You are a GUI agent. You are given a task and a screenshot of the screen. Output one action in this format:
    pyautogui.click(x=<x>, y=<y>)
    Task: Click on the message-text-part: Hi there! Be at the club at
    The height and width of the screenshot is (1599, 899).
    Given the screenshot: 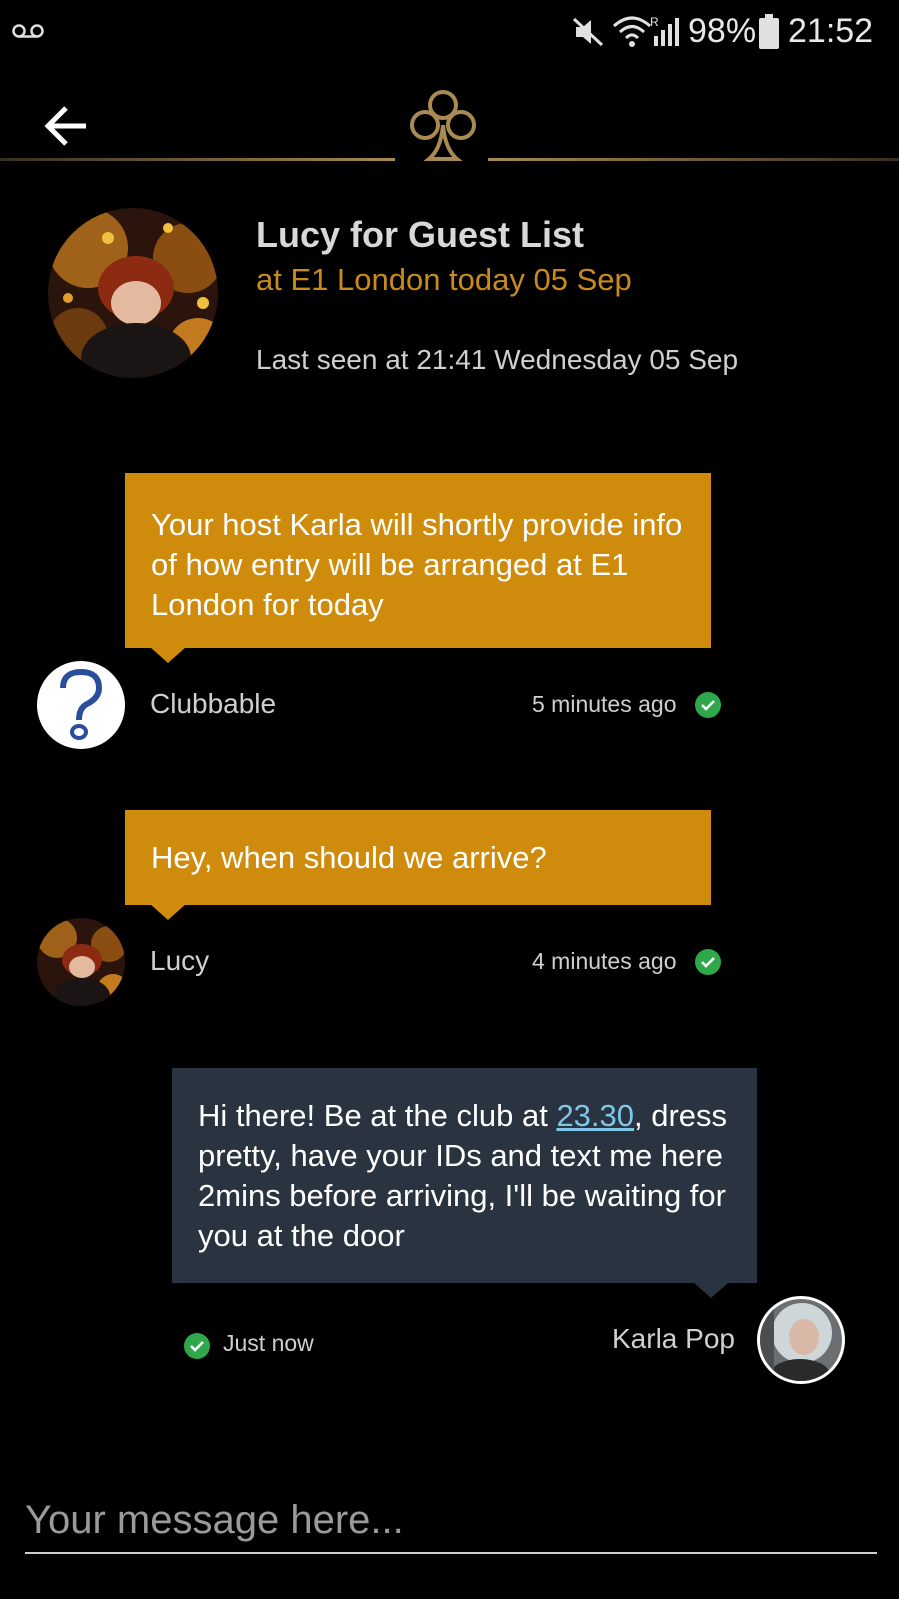 What is the action you would take?
    pyautogui.click(x=377, y=1115)
    